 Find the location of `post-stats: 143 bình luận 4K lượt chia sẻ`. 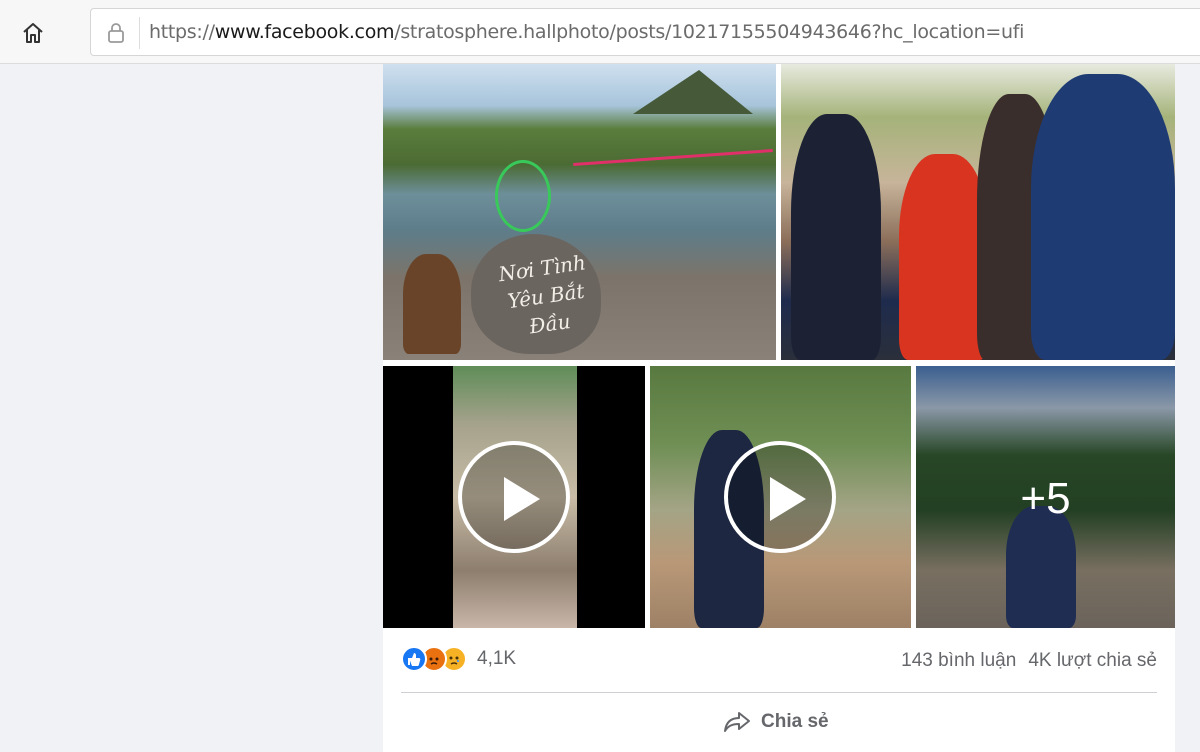

post-stats: 143 bình luận 4K lượt chia sẻ is located at coordinates (1029, 661).